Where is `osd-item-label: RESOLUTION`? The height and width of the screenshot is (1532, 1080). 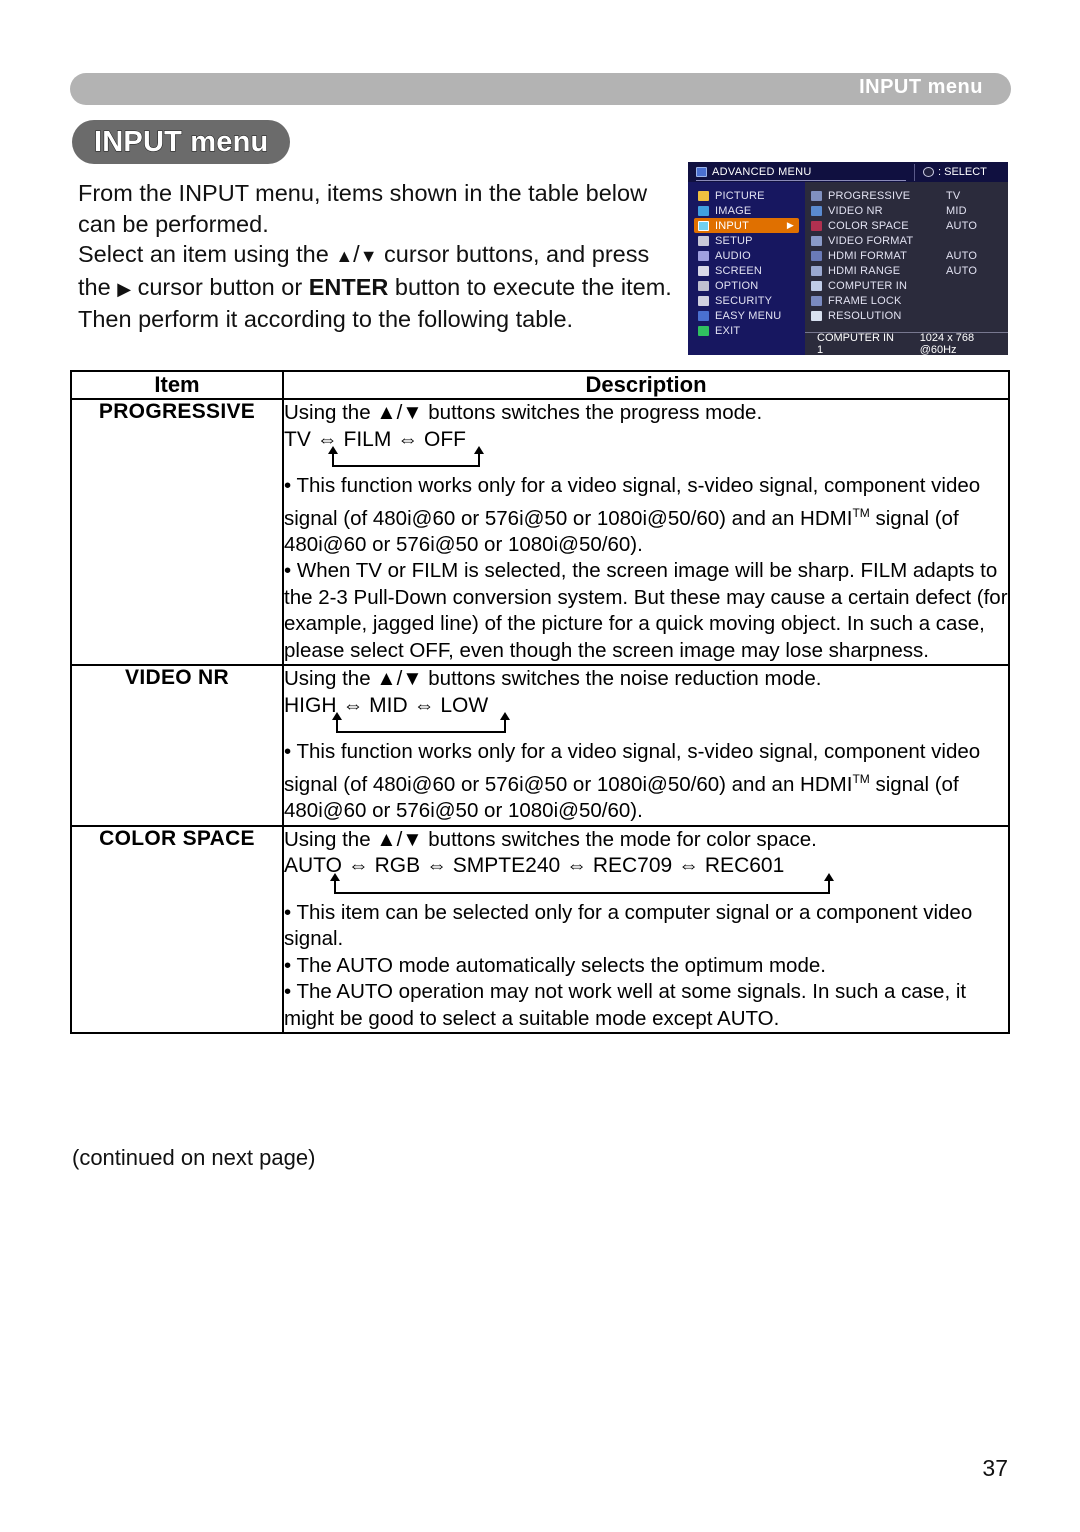 osd-item-label: RESOLUTION is located at coordinates (865, 315).